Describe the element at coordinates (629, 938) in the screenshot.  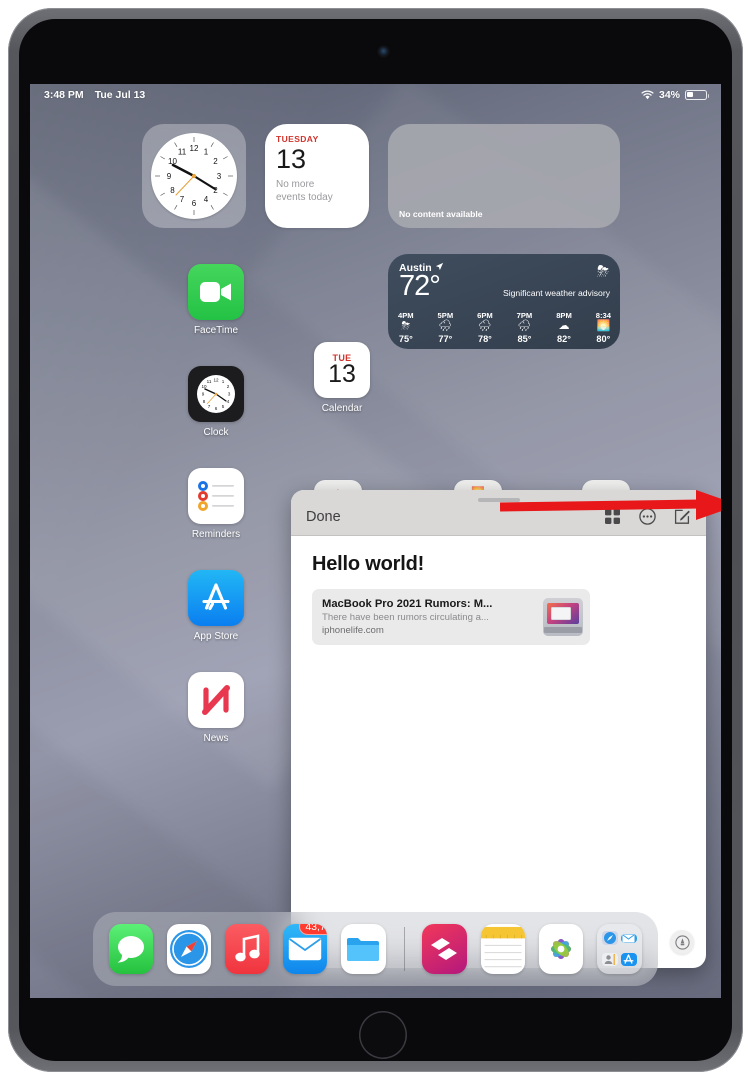
I see `folder-mini-mail` at that location.